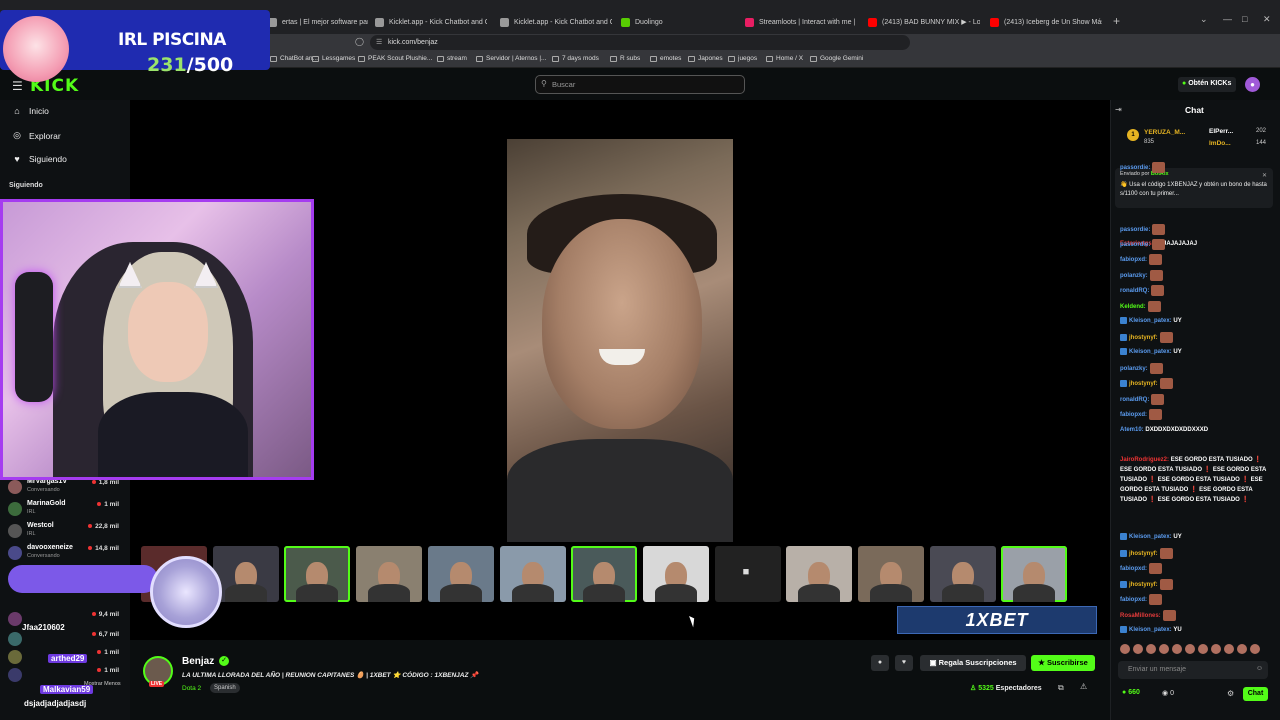  What do you see at coordinates (640, 84) in the screenshot?
I see `search-input: ⚲ Buscar` at bounding box center [640, 84].